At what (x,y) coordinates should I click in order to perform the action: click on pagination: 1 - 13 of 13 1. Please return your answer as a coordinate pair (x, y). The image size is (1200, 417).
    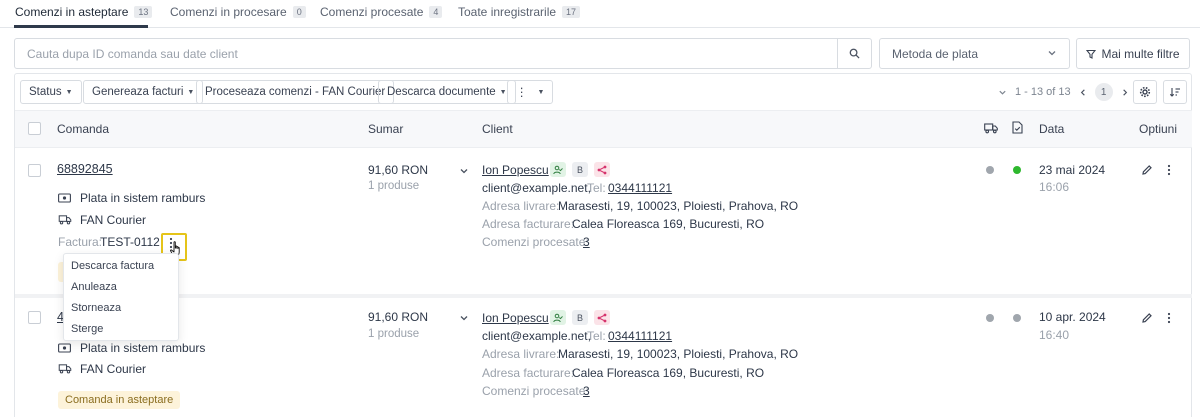
    Looking at the image, I should click on (1063, 92).